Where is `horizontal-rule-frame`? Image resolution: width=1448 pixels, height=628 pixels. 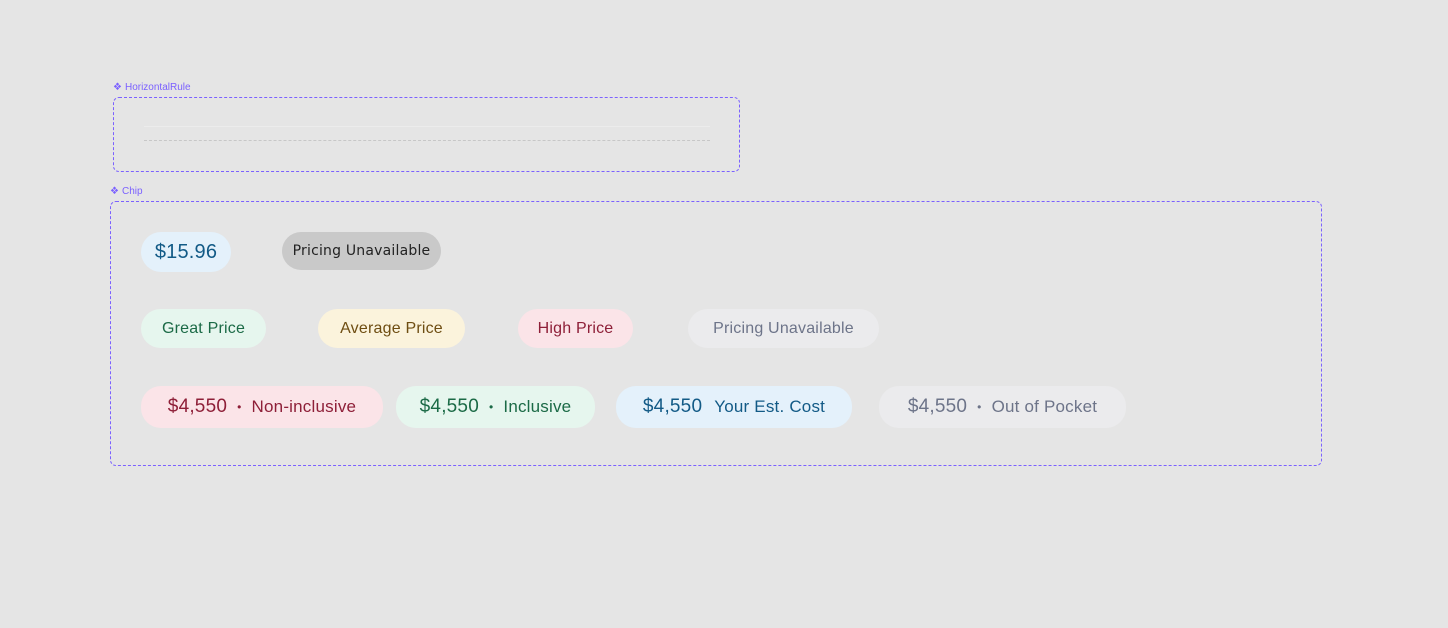 horizontal-rule-frame is located at coordinates (426, 134).